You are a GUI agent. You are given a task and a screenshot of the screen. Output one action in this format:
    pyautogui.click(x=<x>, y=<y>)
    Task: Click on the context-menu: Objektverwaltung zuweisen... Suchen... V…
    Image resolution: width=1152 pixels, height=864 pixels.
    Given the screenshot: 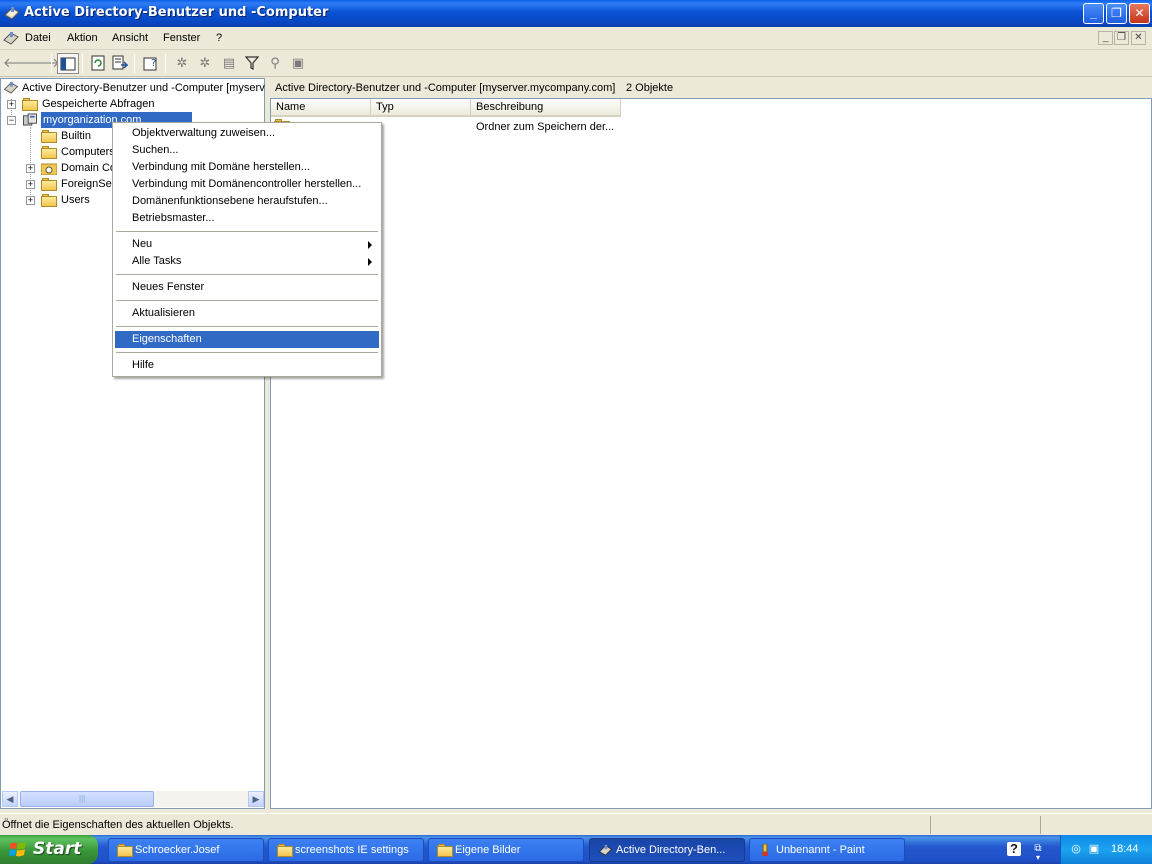 What is the action you would take?
    pyautogui.click(x=247, y=249)
    